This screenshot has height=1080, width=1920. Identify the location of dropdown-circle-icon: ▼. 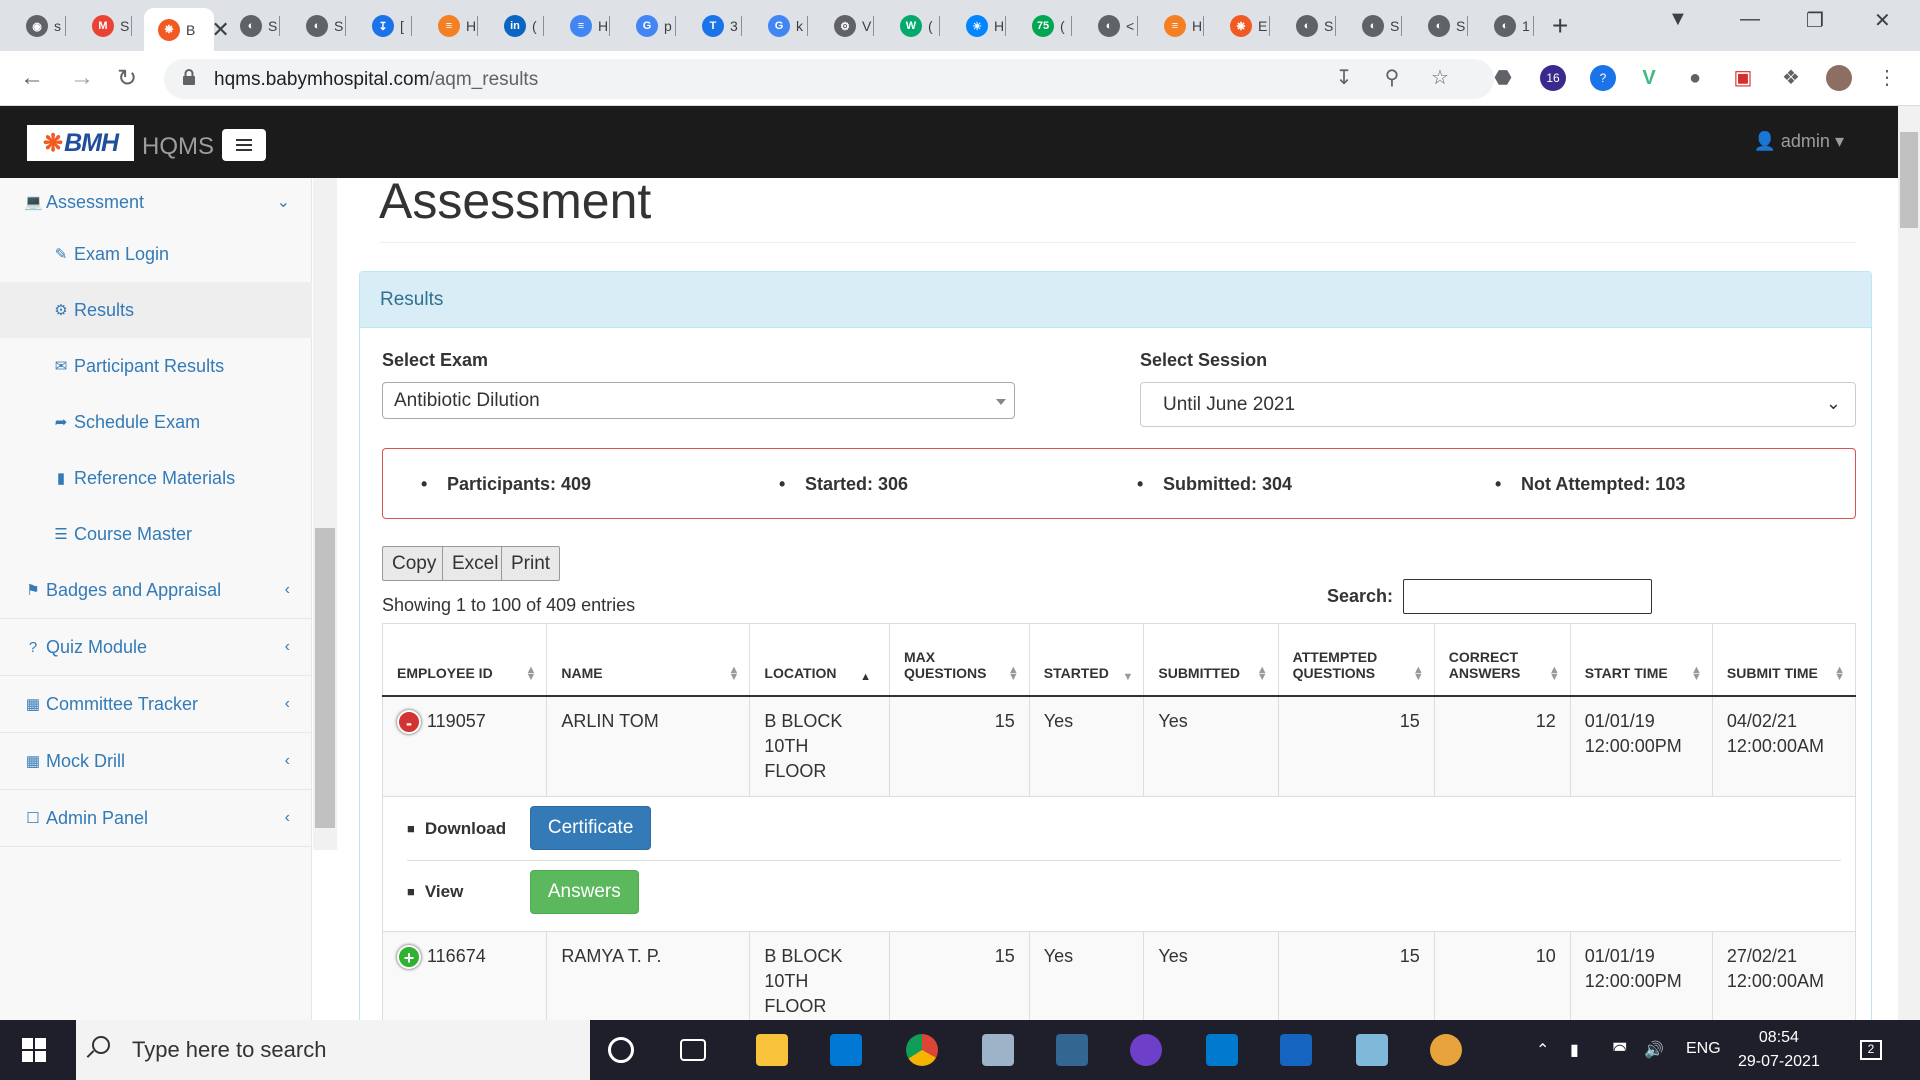
(1678, 19).